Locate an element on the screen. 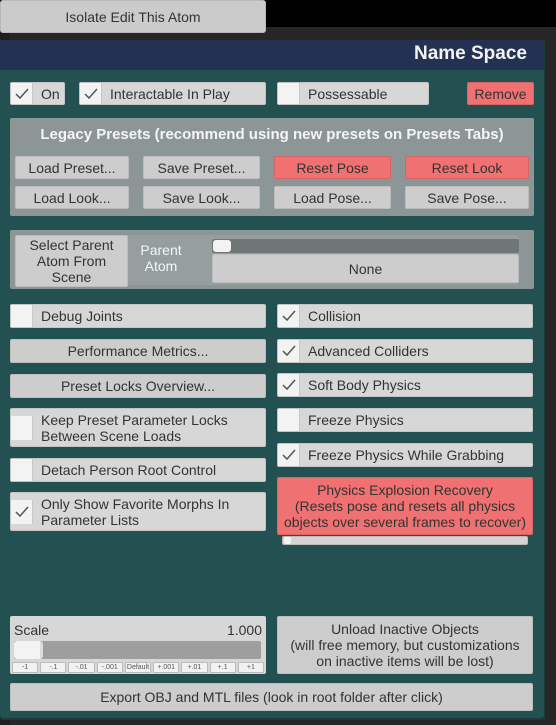 The image size is (556, 725). freeze-physics-label: Freeze Physics is located at coordinates (356, 420).